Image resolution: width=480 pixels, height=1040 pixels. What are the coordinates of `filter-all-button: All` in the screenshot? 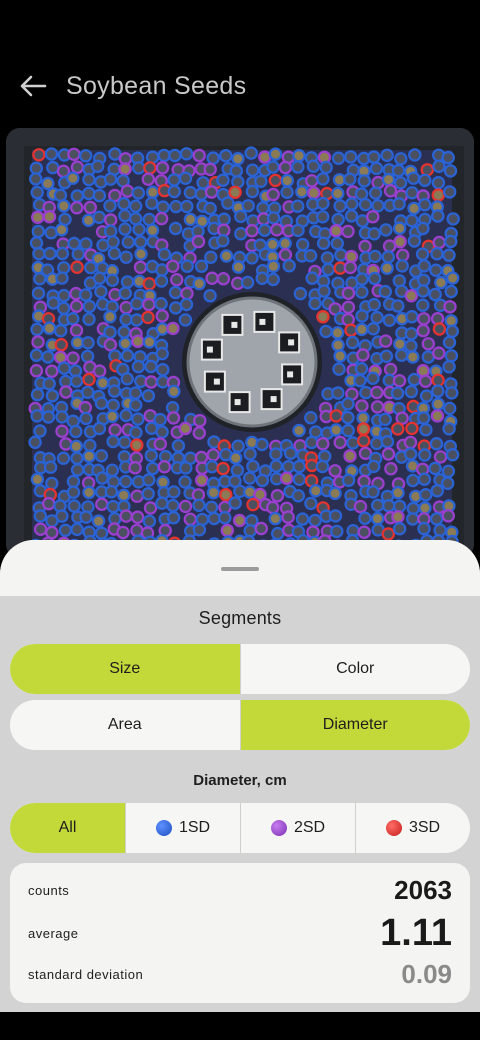 It's located at (67, 828).